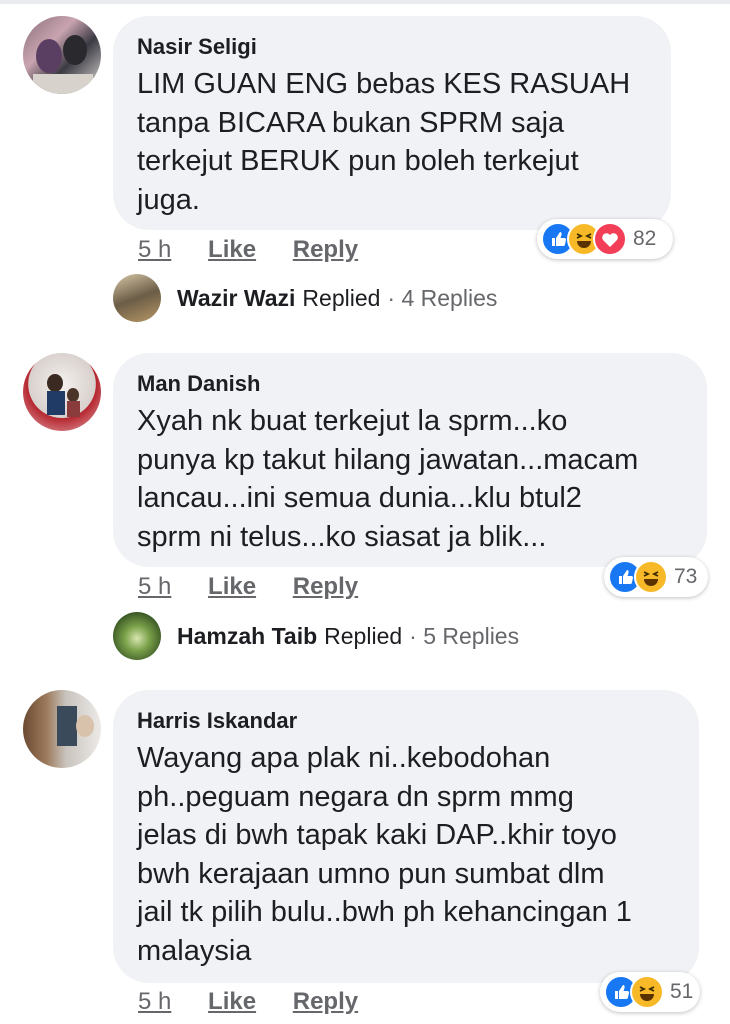  I want to click on reaction-summary: 73, so click(656, 577).